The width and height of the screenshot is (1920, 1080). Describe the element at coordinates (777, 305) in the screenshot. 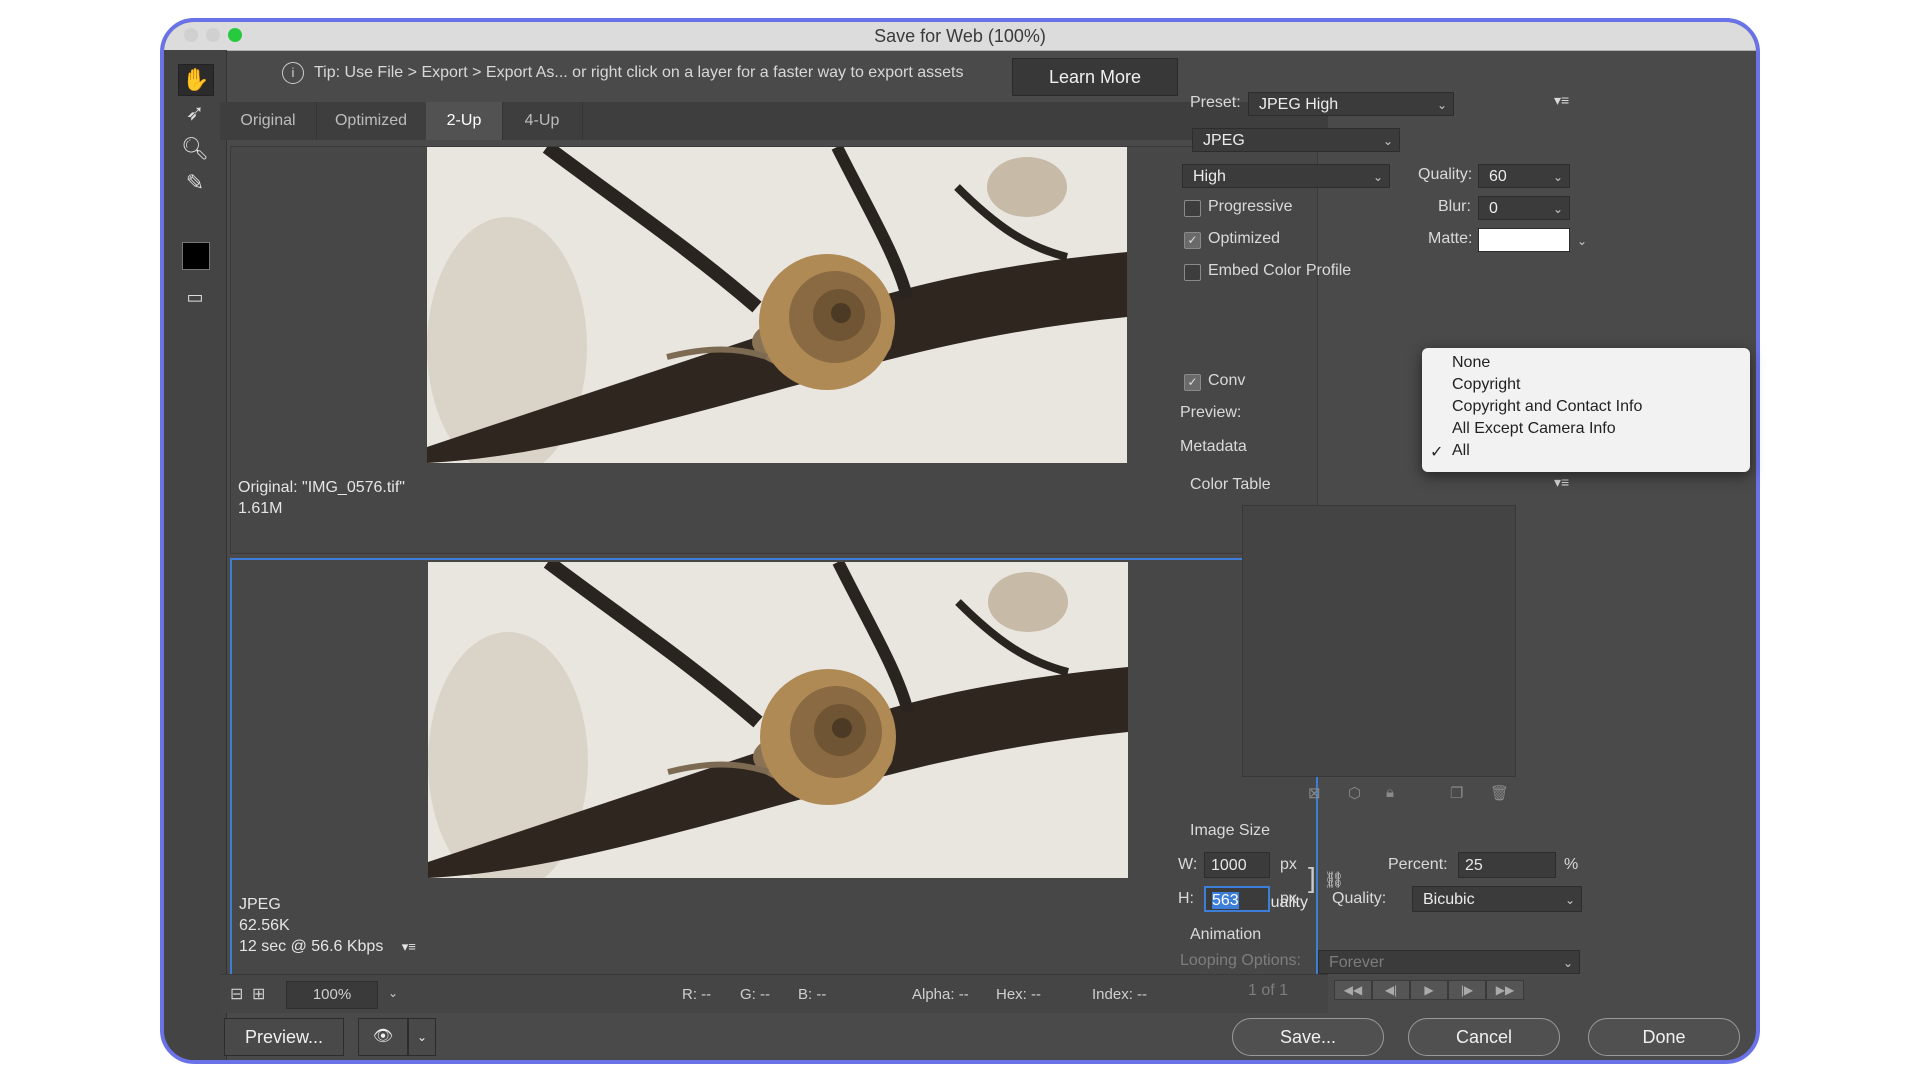

I see `original-image` at that location.